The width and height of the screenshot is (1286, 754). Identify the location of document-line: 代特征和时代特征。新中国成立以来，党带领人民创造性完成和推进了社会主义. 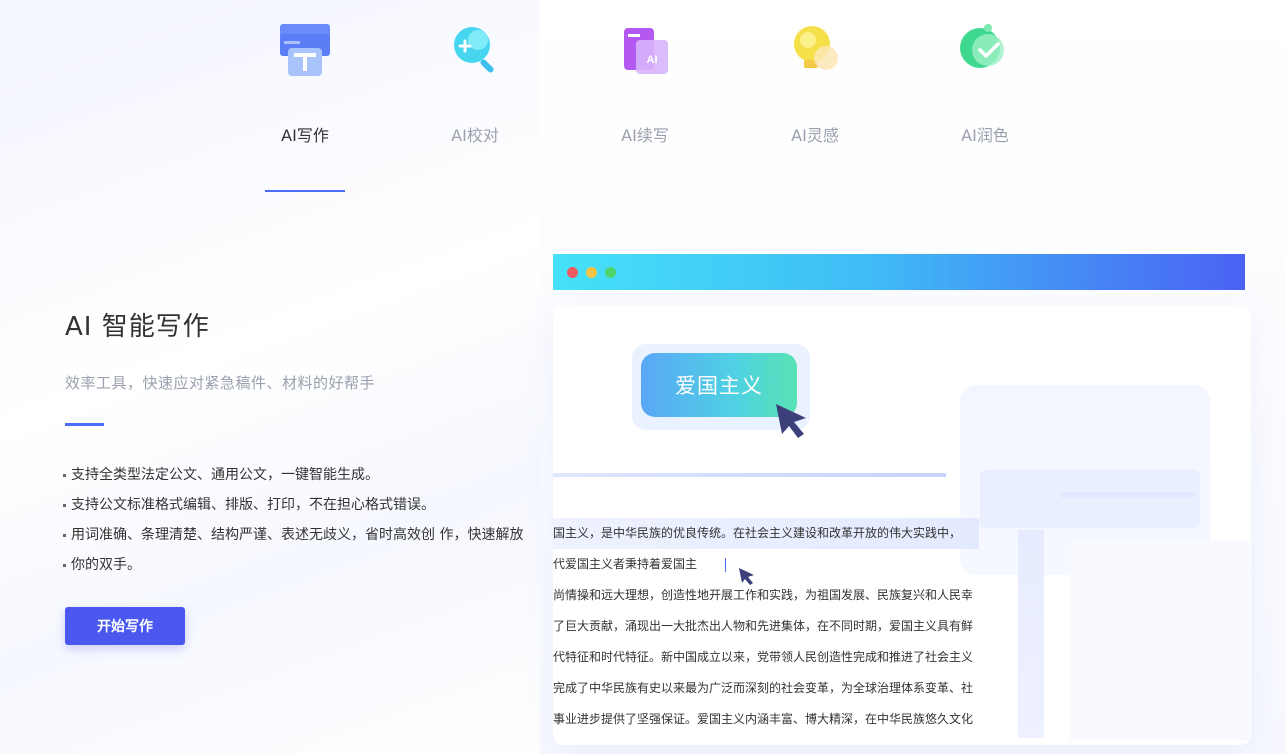
(763, 657).